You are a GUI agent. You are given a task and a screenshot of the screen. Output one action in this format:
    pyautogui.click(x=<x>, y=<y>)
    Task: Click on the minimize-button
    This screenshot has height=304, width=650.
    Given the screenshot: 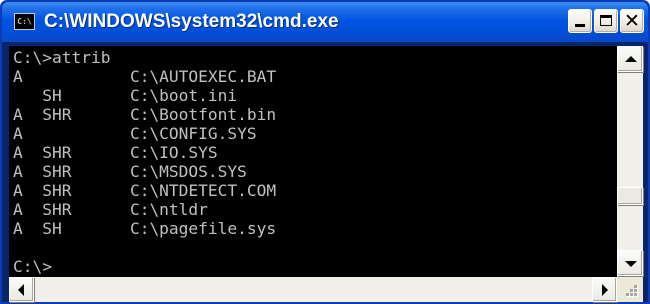 What is the action you would take?
    pyautogui.click(x=580, y=21)
    